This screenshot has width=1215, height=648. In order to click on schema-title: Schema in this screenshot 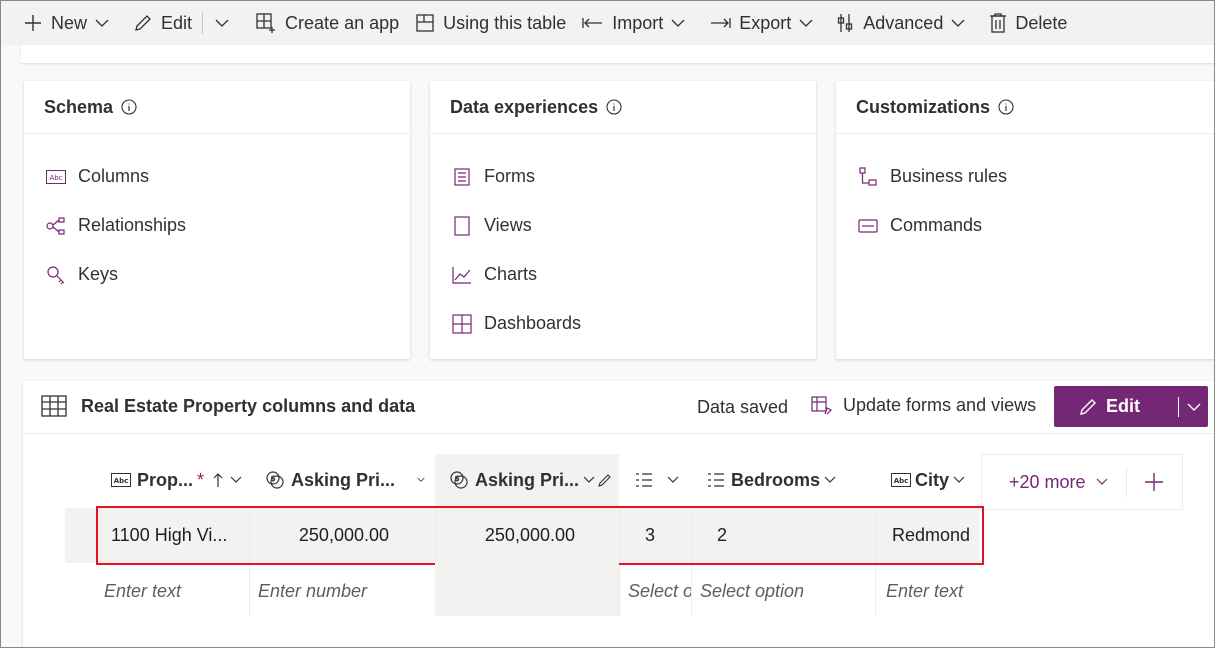, I will do `click(79, 106)`.